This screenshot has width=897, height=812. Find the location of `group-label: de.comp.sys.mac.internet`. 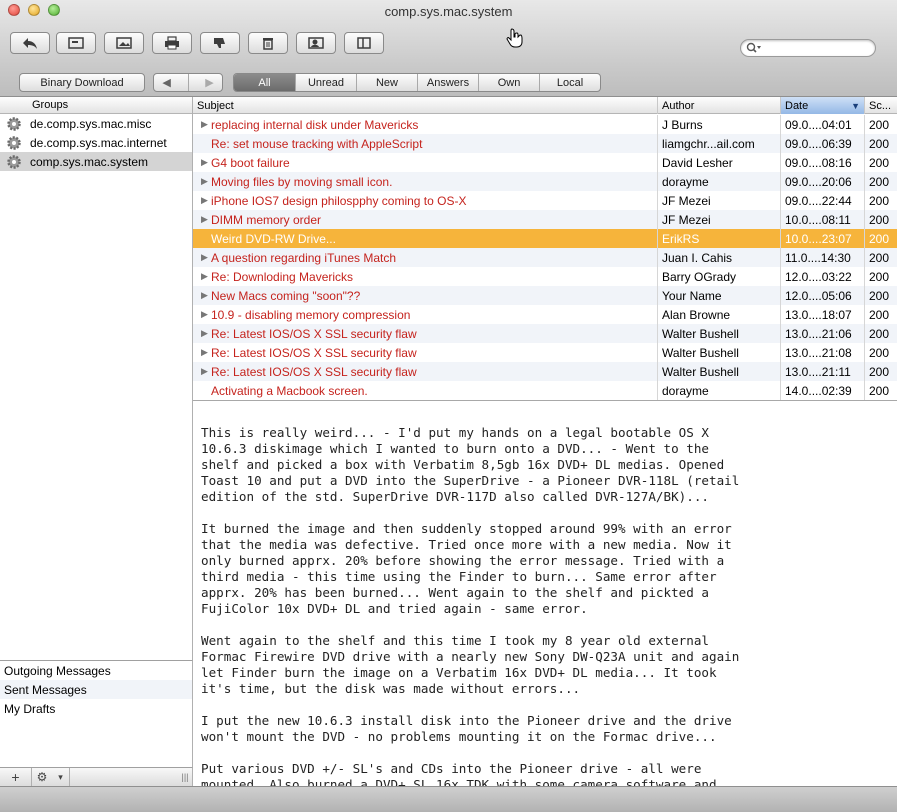

group-label: de.comp.sys.mac.internet is located at coordinates (98, 142).